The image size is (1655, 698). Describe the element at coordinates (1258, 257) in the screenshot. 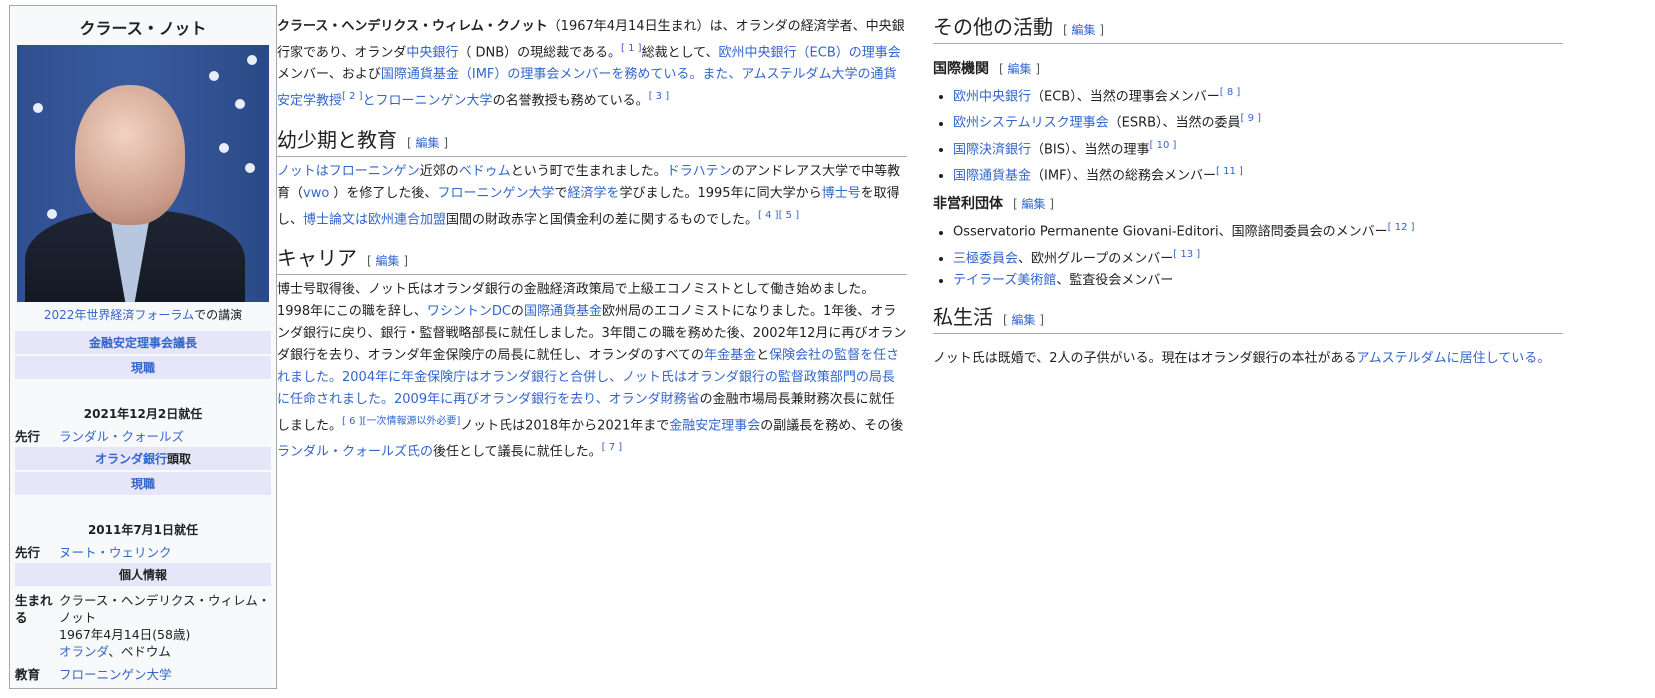

I see `list-item: 三極委員会、欧州グループのメンバー[ 13 ]` at that location.